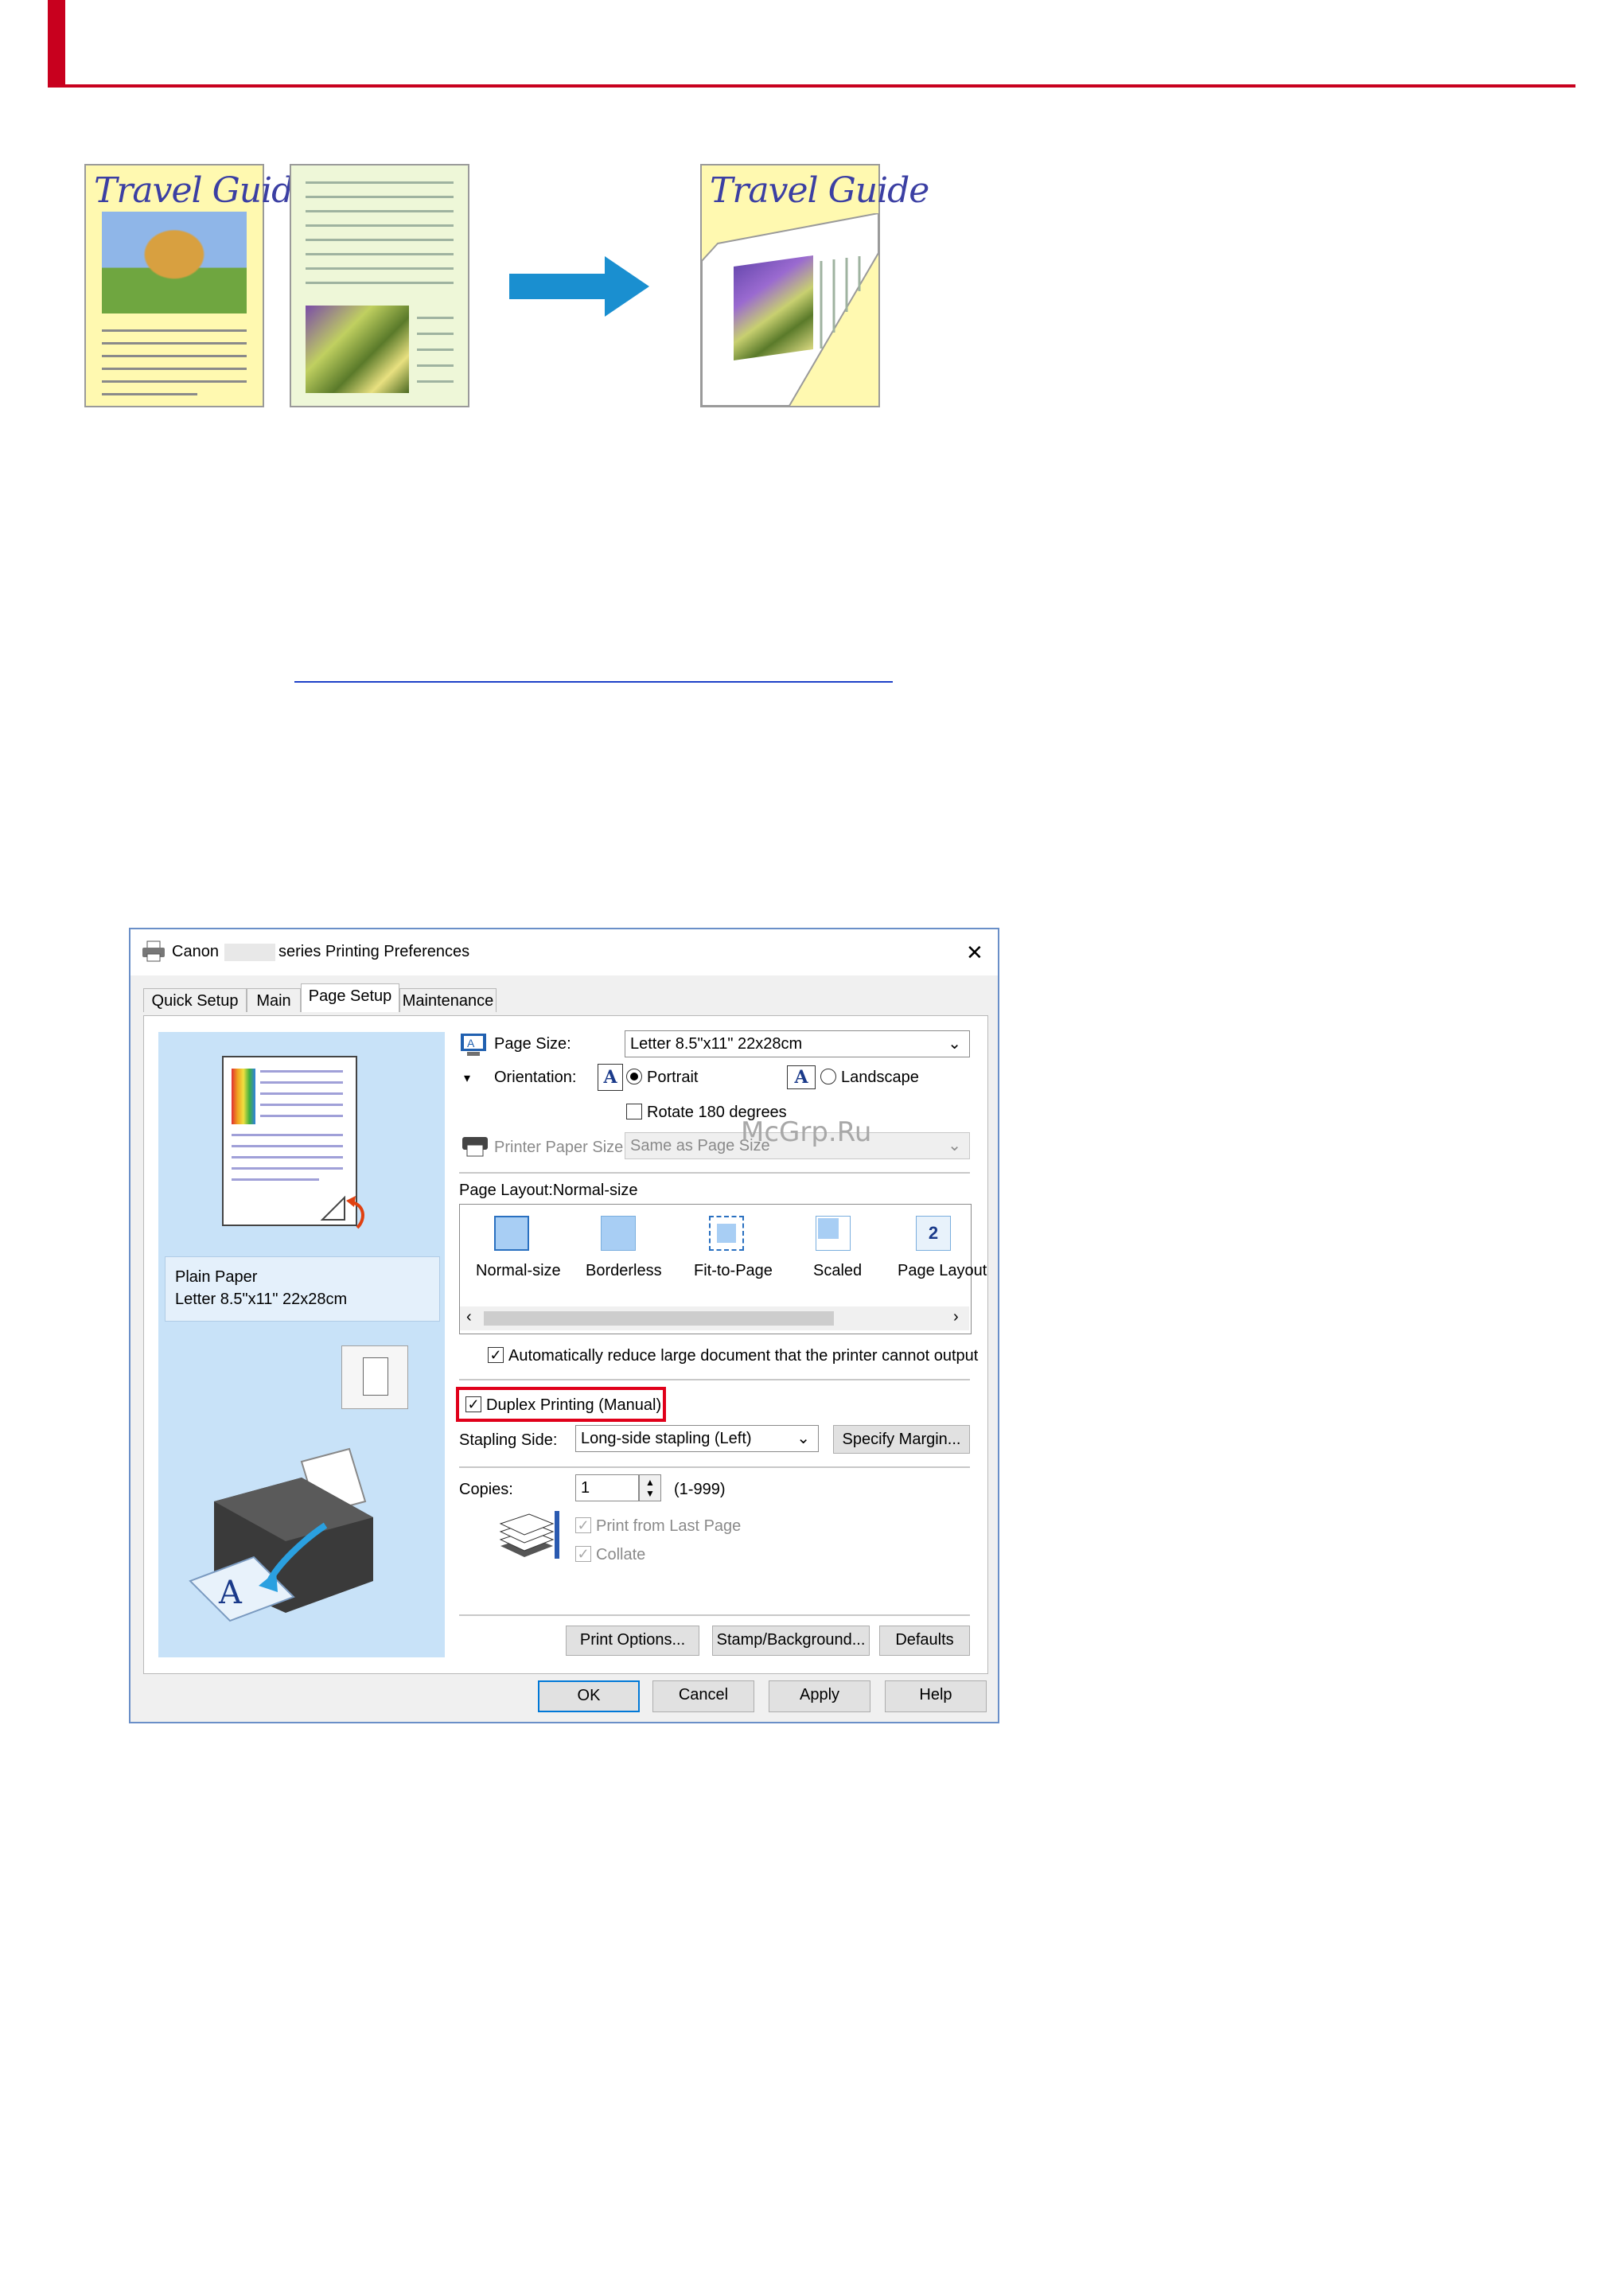 The width and height of the screenshot is (1624, 2274). I want to click on result-page: Travel Guide, so click(814, 285).